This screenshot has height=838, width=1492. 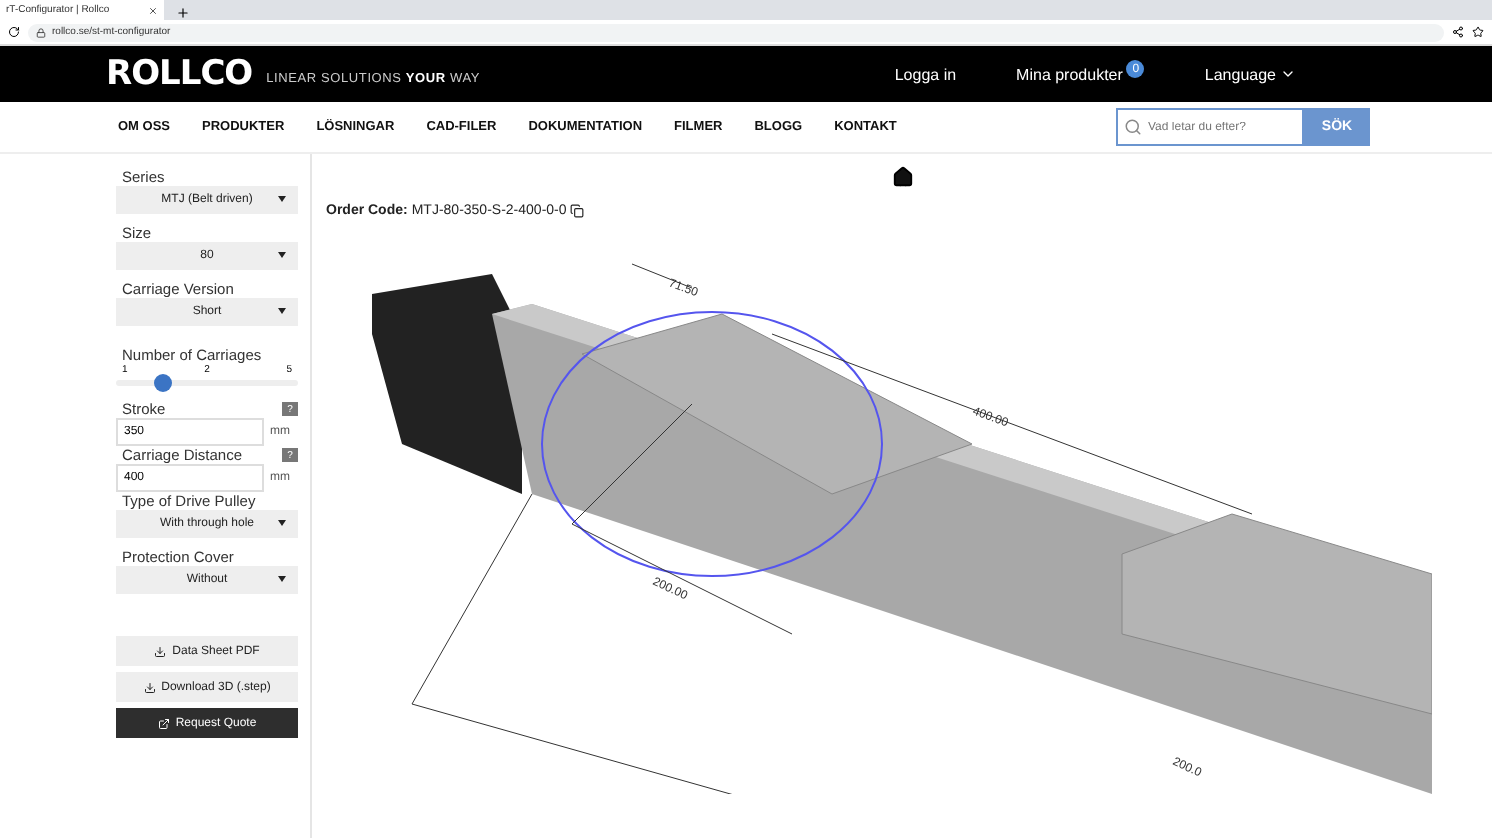 I want to click on home-icon, so click(x=902, y=177).